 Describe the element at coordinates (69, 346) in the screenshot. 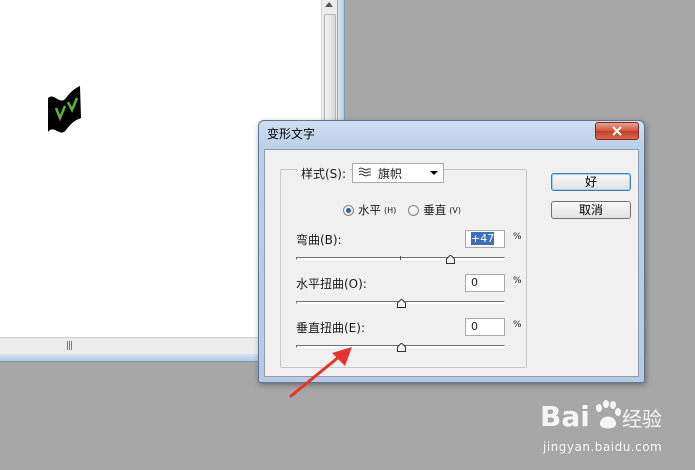

I see `scroll-grip: |||` at that location.